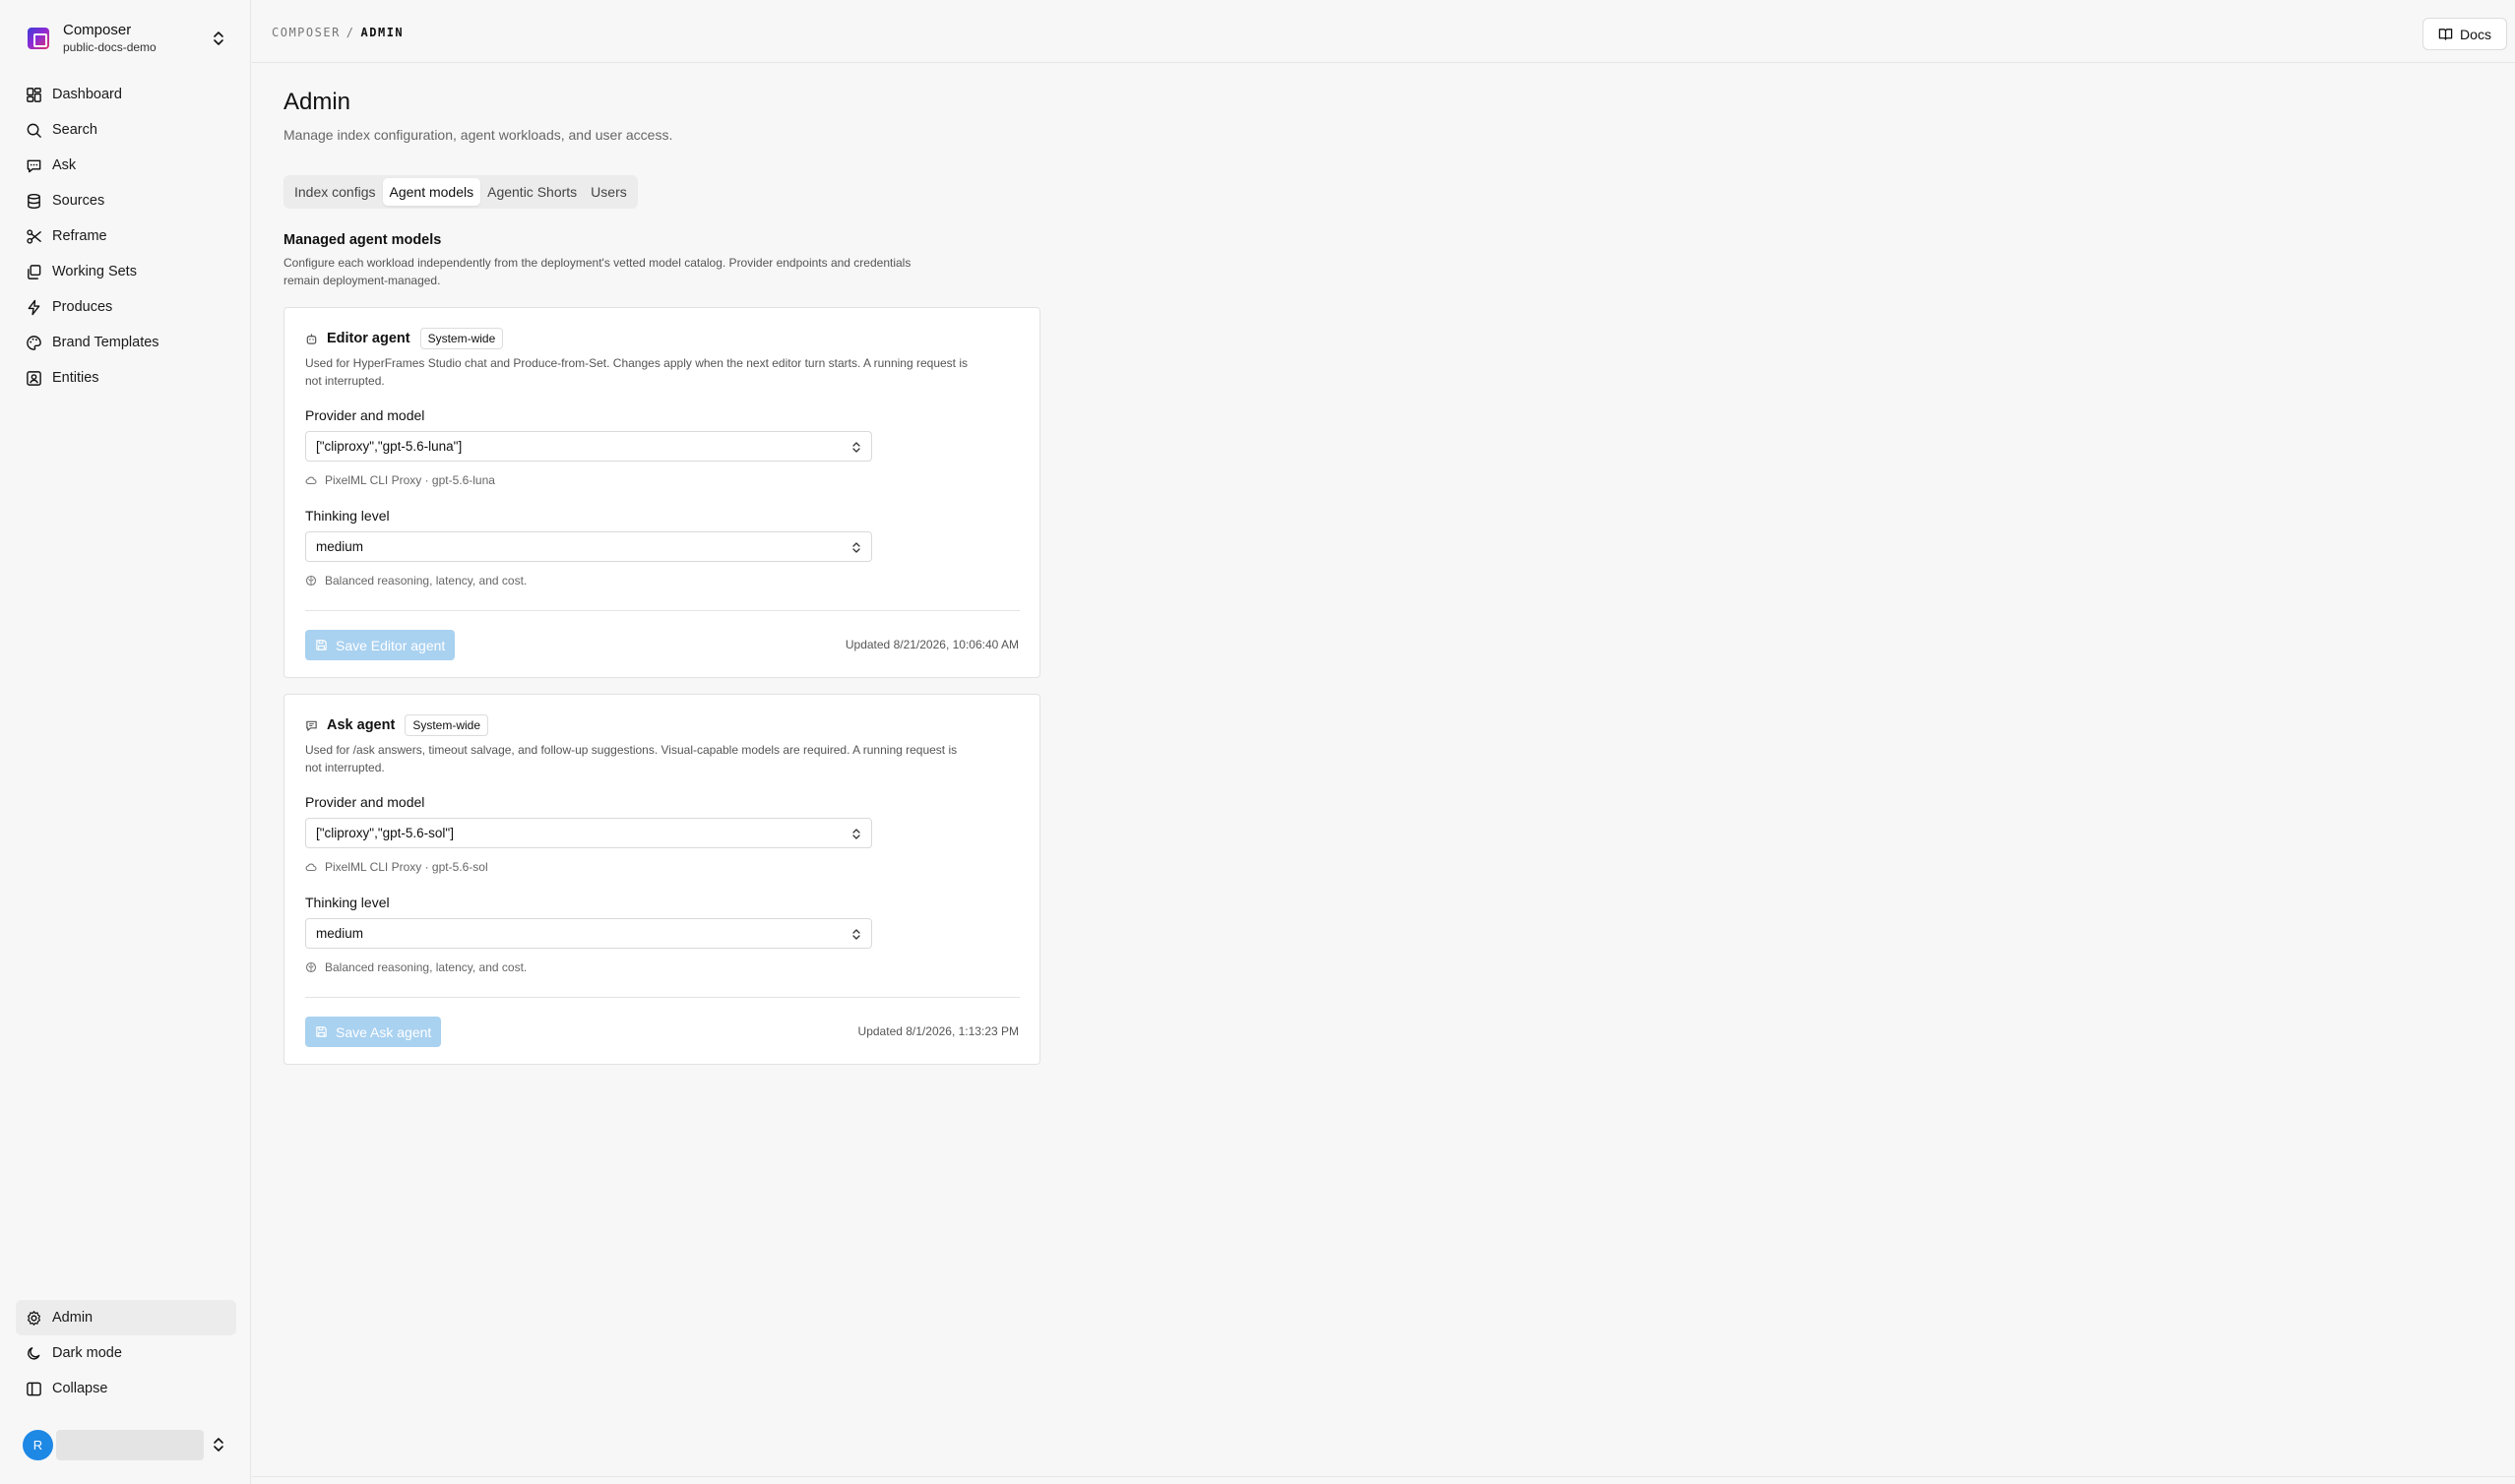 The height and width of the screenshot is (1484, 2515). Describe the element at coordinates (362, 240) in the screenshot. I see `section-title: Managed agent models` at that location.